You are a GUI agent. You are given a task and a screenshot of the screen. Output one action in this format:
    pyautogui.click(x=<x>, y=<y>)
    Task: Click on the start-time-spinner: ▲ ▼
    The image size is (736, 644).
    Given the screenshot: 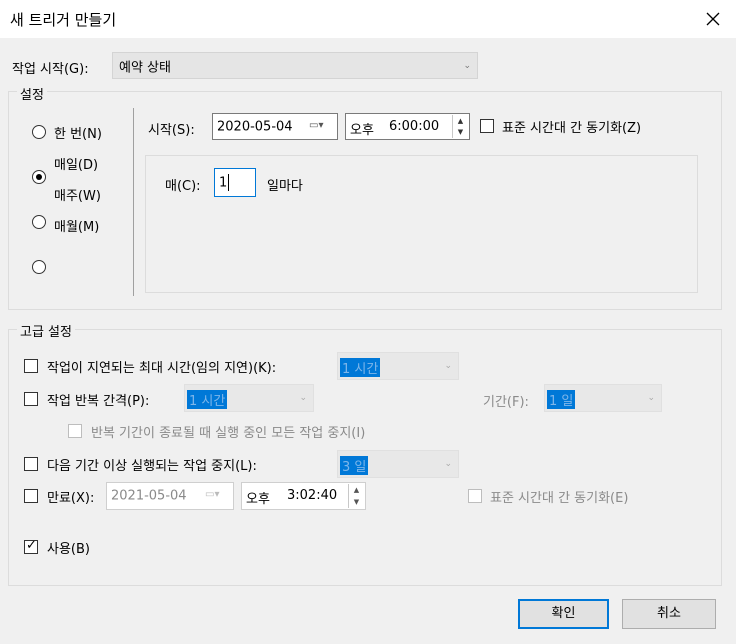 What is the action you would take?
    pyautogui.click(x=460, y=126)
    